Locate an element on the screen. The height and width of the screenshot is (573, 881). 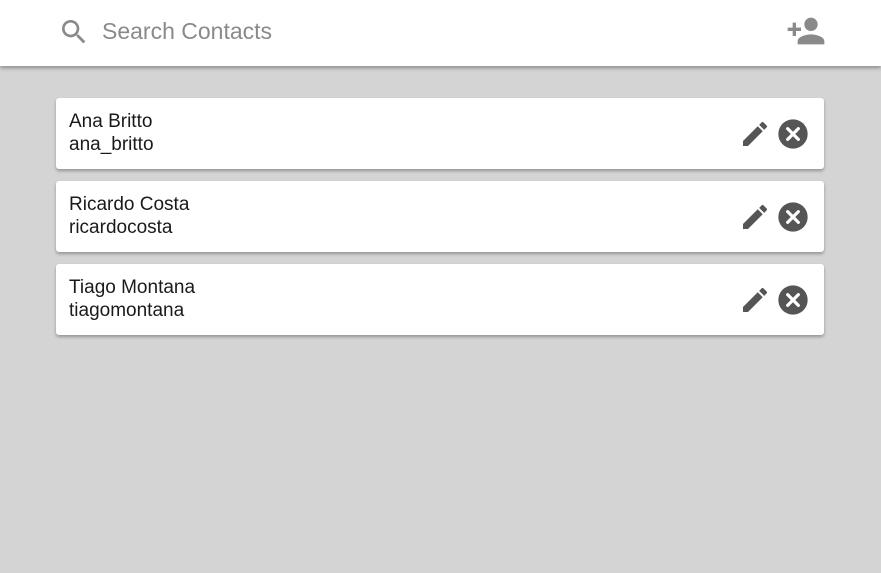
search-input is located at coordinates (382, 31).